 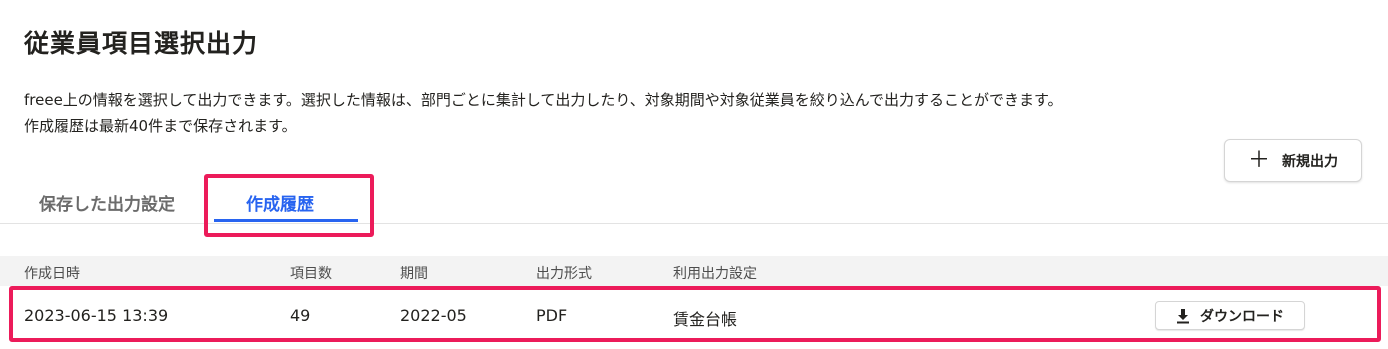 What do you see at coordinates (1258, 160) in the screenshot?
I see `plus-icon: ＋` at bounding box center [1258, 160].